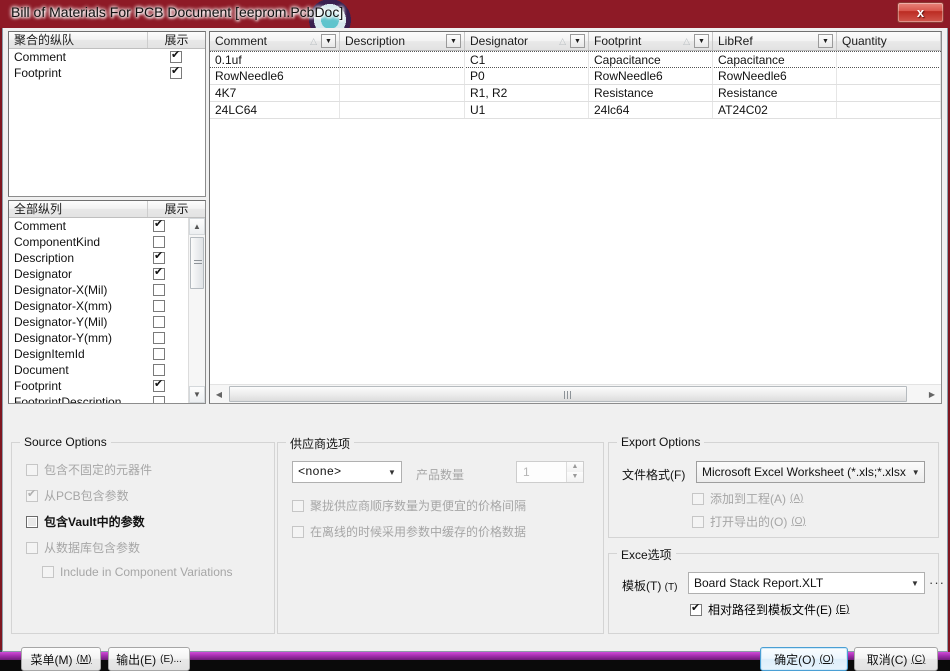 The image size is (950, 671). I want to click on export-option: 添加到工程(A) (A), so click(747, 498).